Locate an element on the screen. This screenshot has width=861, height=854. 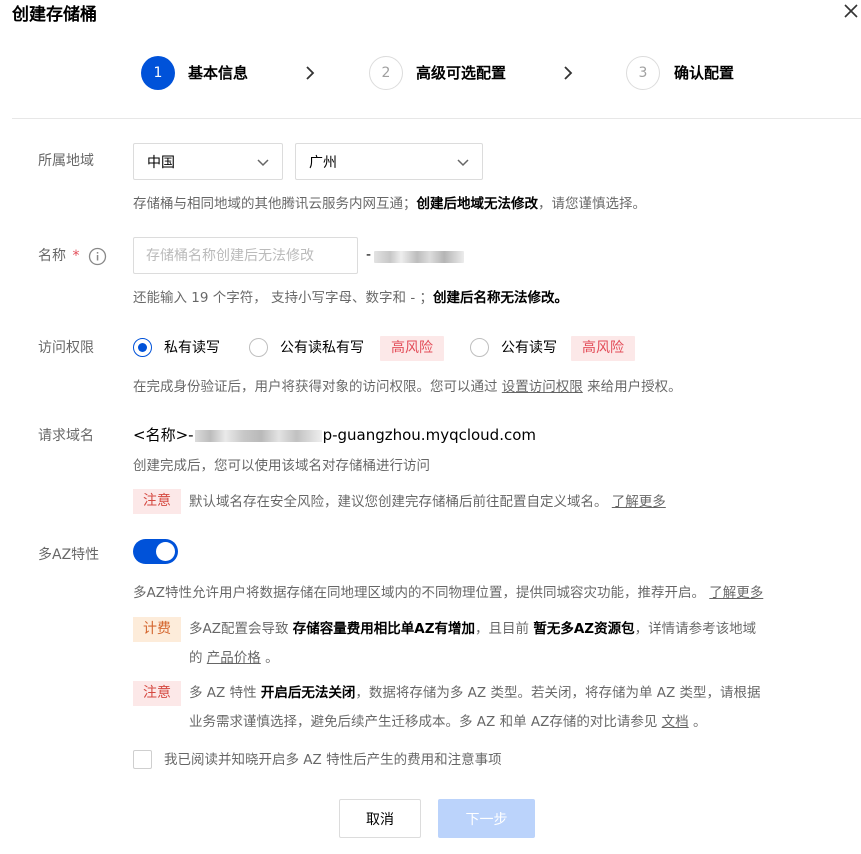
access-permission-link: 设置访问权限 is located at coordinates (542, 387).